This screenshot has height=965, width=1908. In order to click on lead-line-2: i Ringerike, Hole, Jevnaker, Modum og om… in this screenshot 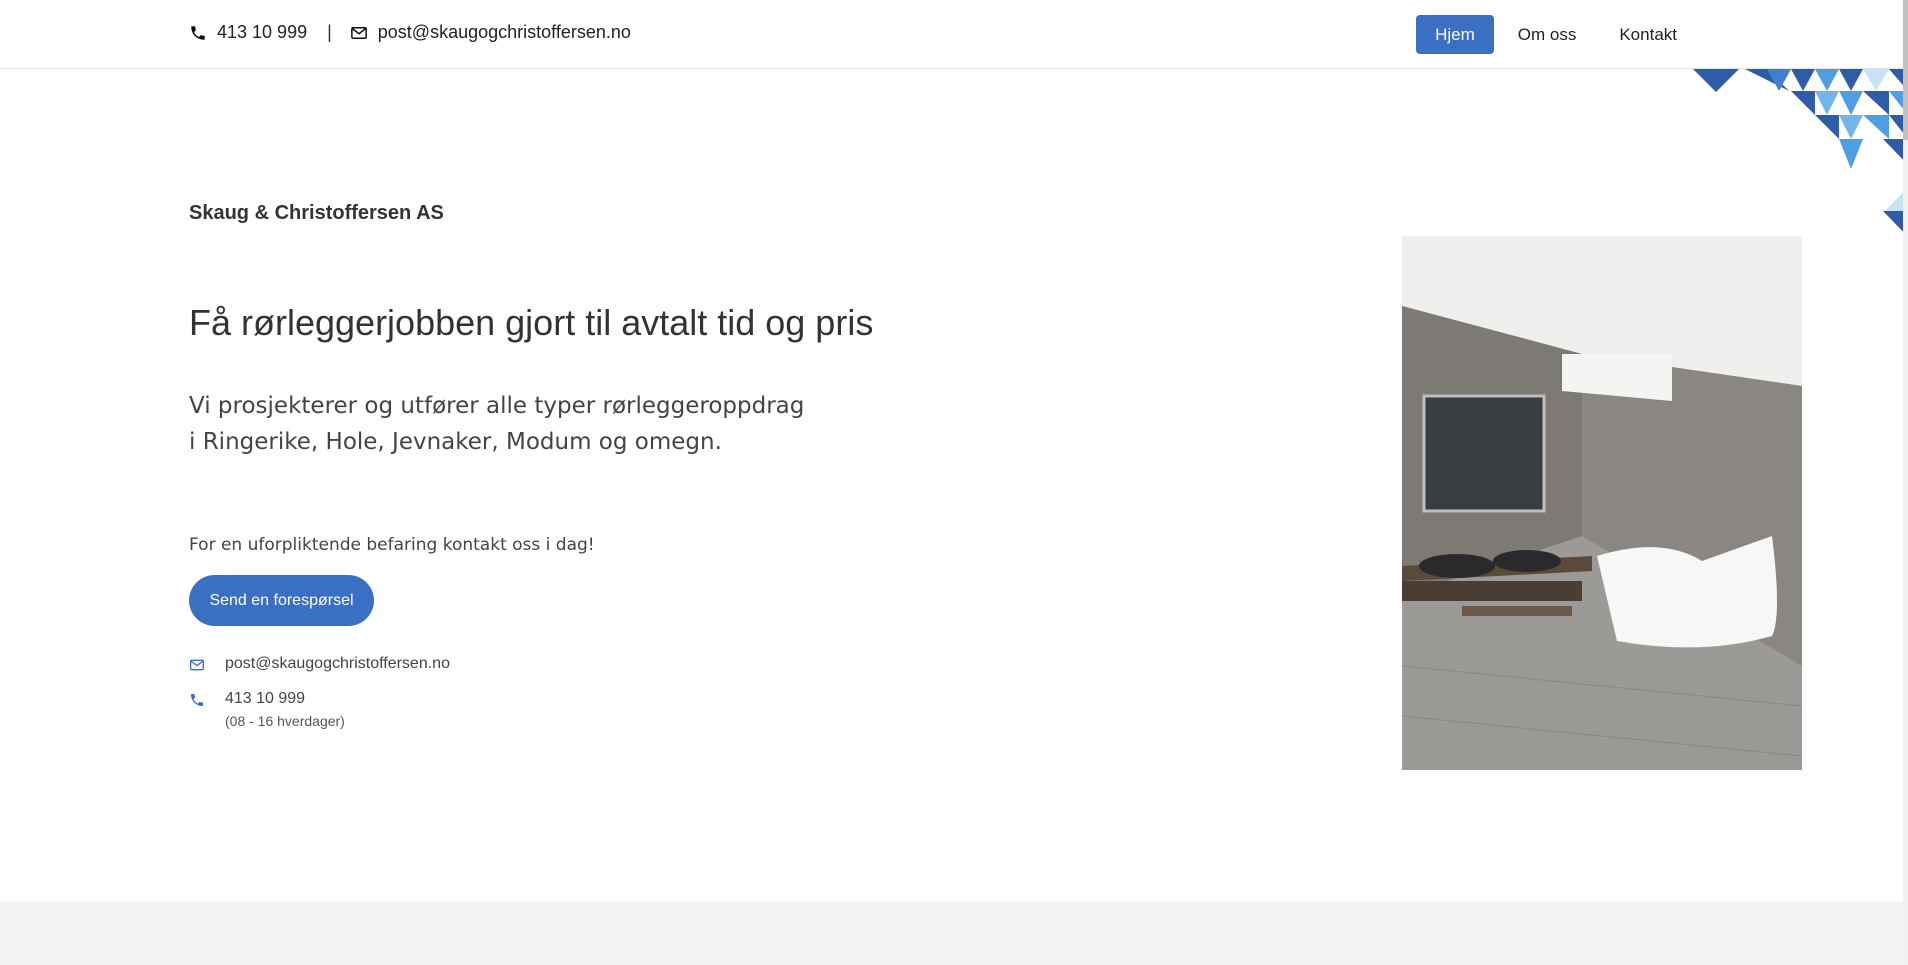, I will do `click(455, 442)`.